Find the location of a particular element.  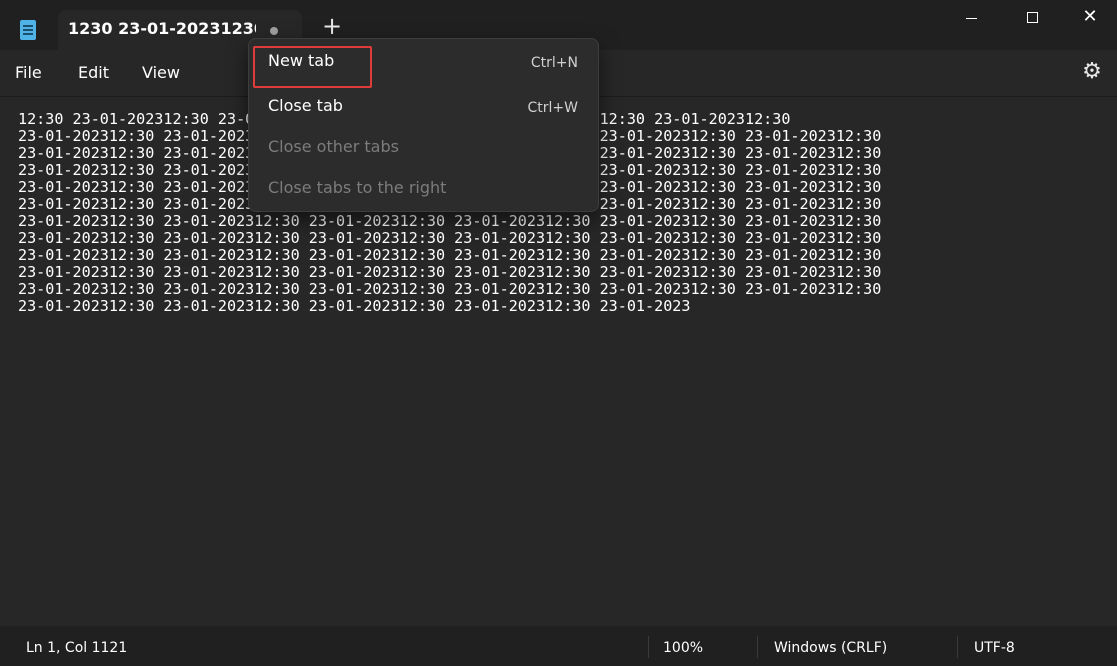

menu-item-label: Close tab is located at coordinates (305, 105).